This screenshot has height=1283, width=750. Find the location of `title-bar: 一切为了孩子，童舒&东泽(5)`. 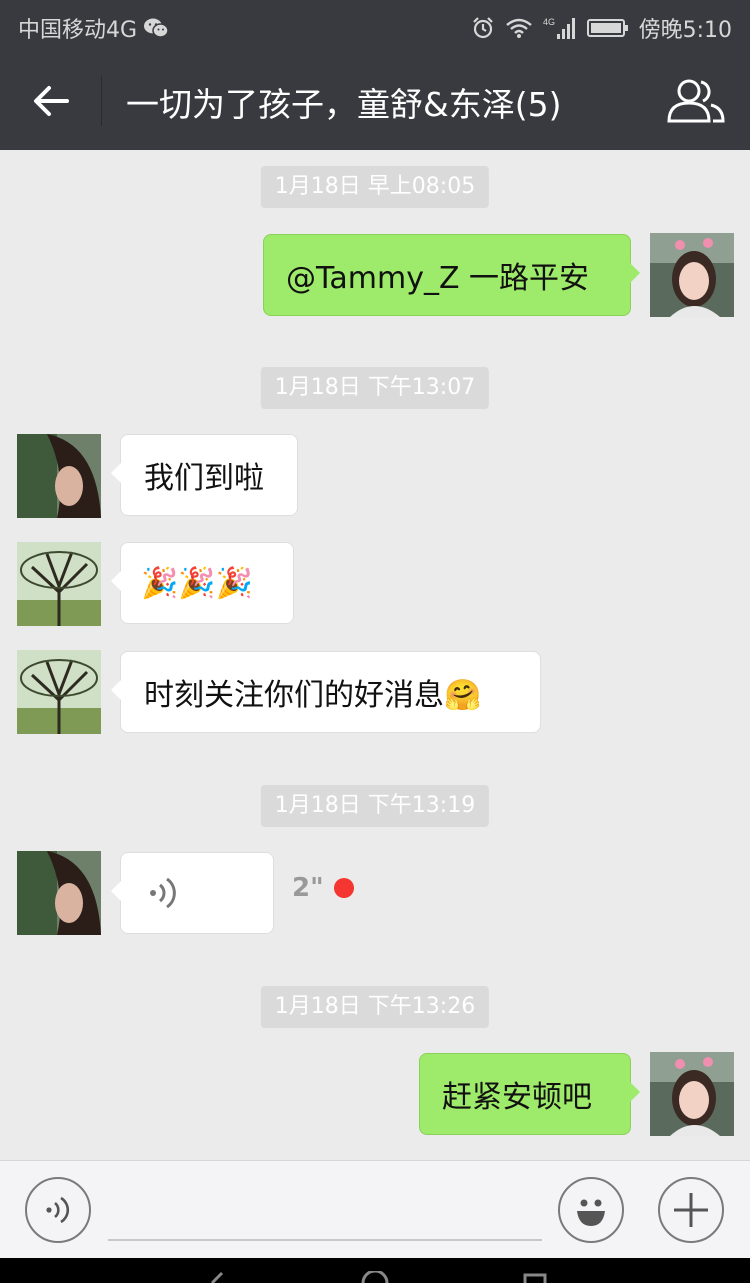

title-bar: 一切为了孩子，童舒&东泽(5) is located at coordinates (375, 101).